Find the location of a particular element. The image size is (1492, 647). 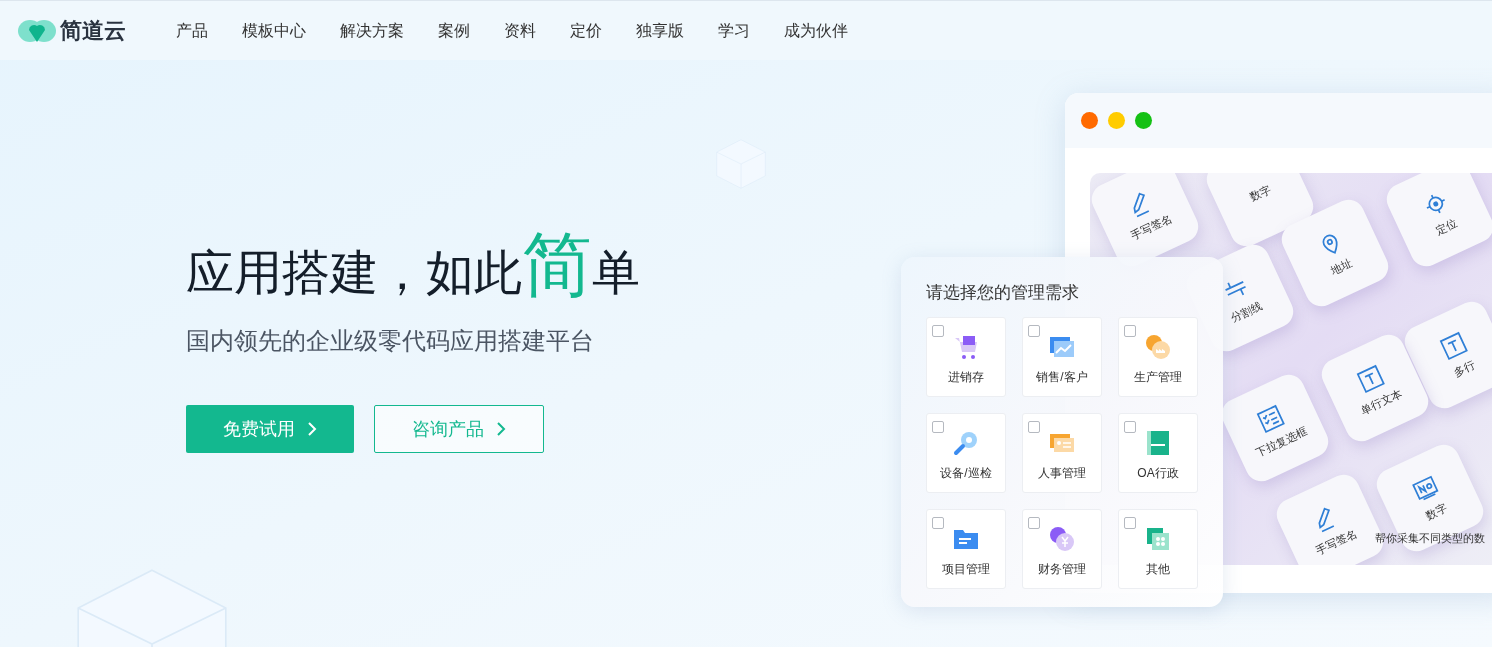

option-label: 进销存 is located at coordinates (966, 377).